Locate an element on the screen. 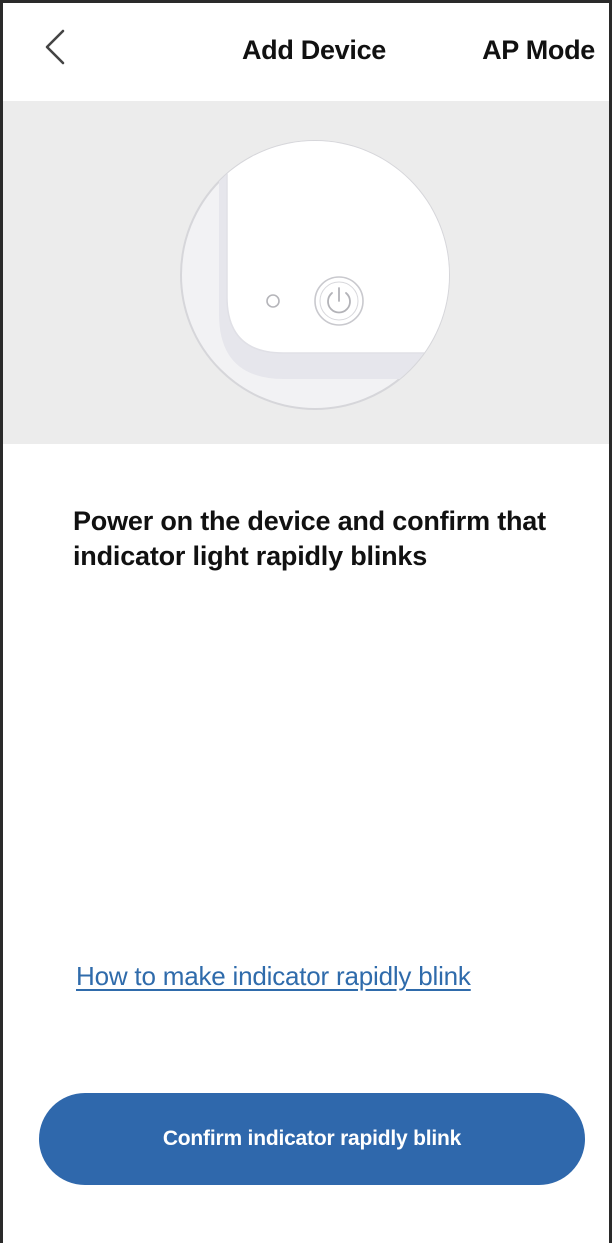  confirm-rapid-blink-button: Confirm indicator rapidly blink is located at coordinates (312, 1139).